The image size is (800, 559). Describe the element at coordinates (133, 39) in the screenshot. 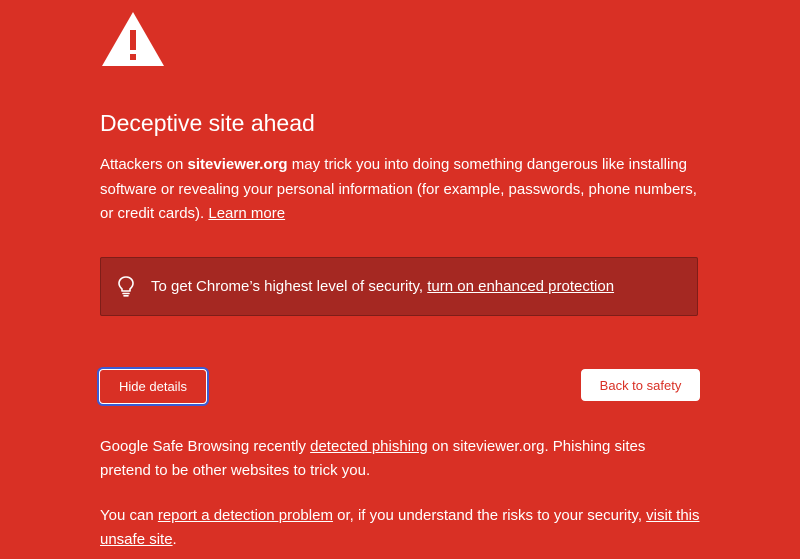

I see `warning-triangle-icon` at that location.